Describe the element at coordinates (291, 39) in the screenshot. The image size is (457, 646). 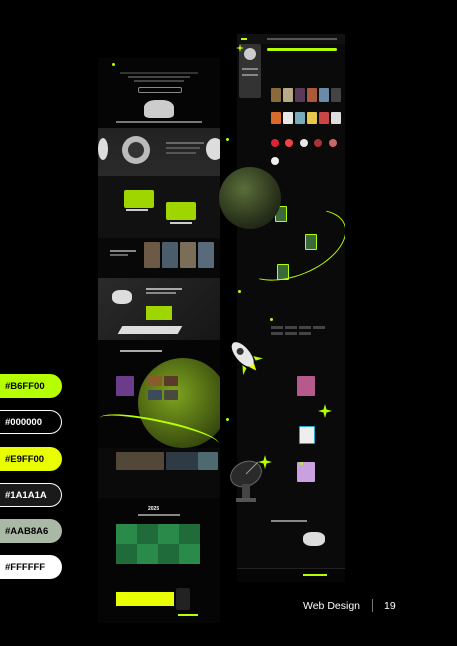
I see `nav-bar` at that location.